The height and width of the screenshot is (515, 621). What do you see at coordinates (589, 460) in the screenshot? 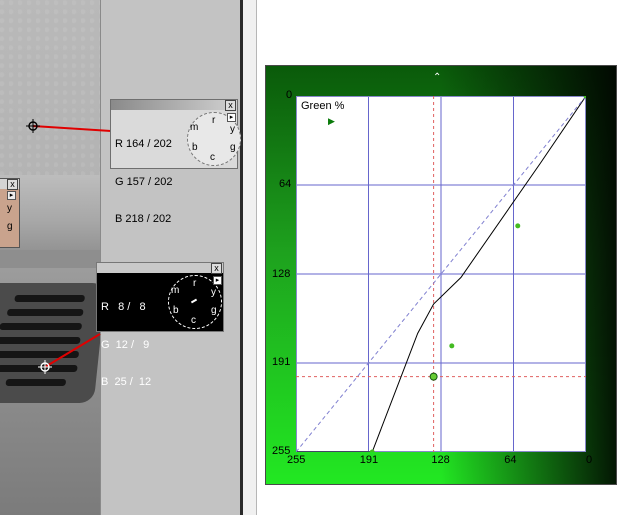
I see `x-tick-label: 0` at bounding box center [589, 460].